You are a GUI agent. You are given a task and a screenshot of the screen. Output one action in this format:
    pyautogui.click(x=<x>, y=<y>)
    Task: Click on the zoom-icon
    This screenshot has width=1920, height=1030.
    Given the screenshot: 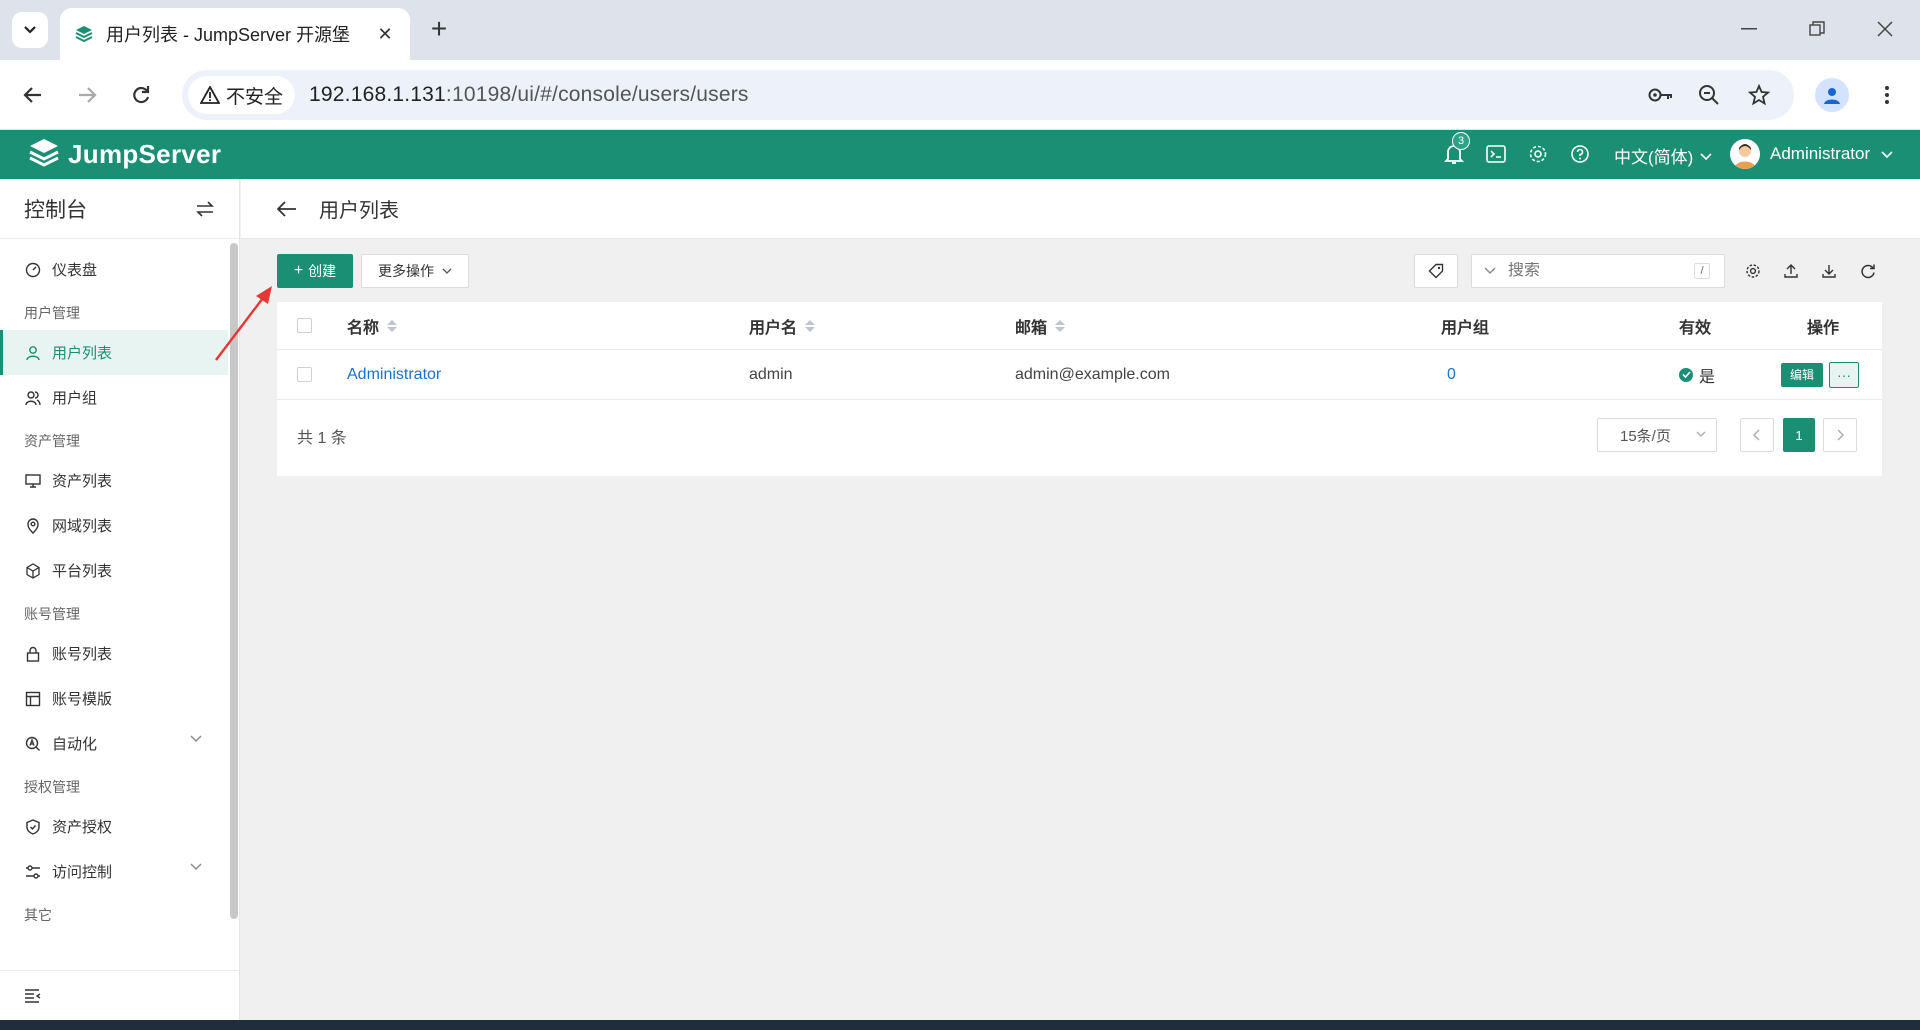 What is the action you would take?
    pyautogui.click(x=1709, y=95)
    